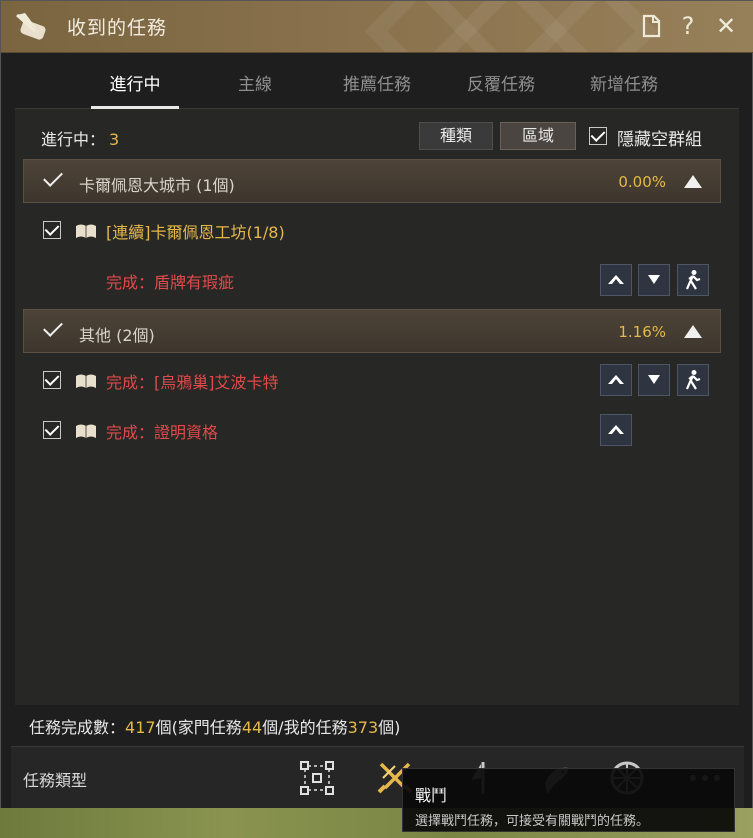  Describe the element at coordinates (642, 332) in the screenshot. I see `group-percent: 1.16%` at that location.